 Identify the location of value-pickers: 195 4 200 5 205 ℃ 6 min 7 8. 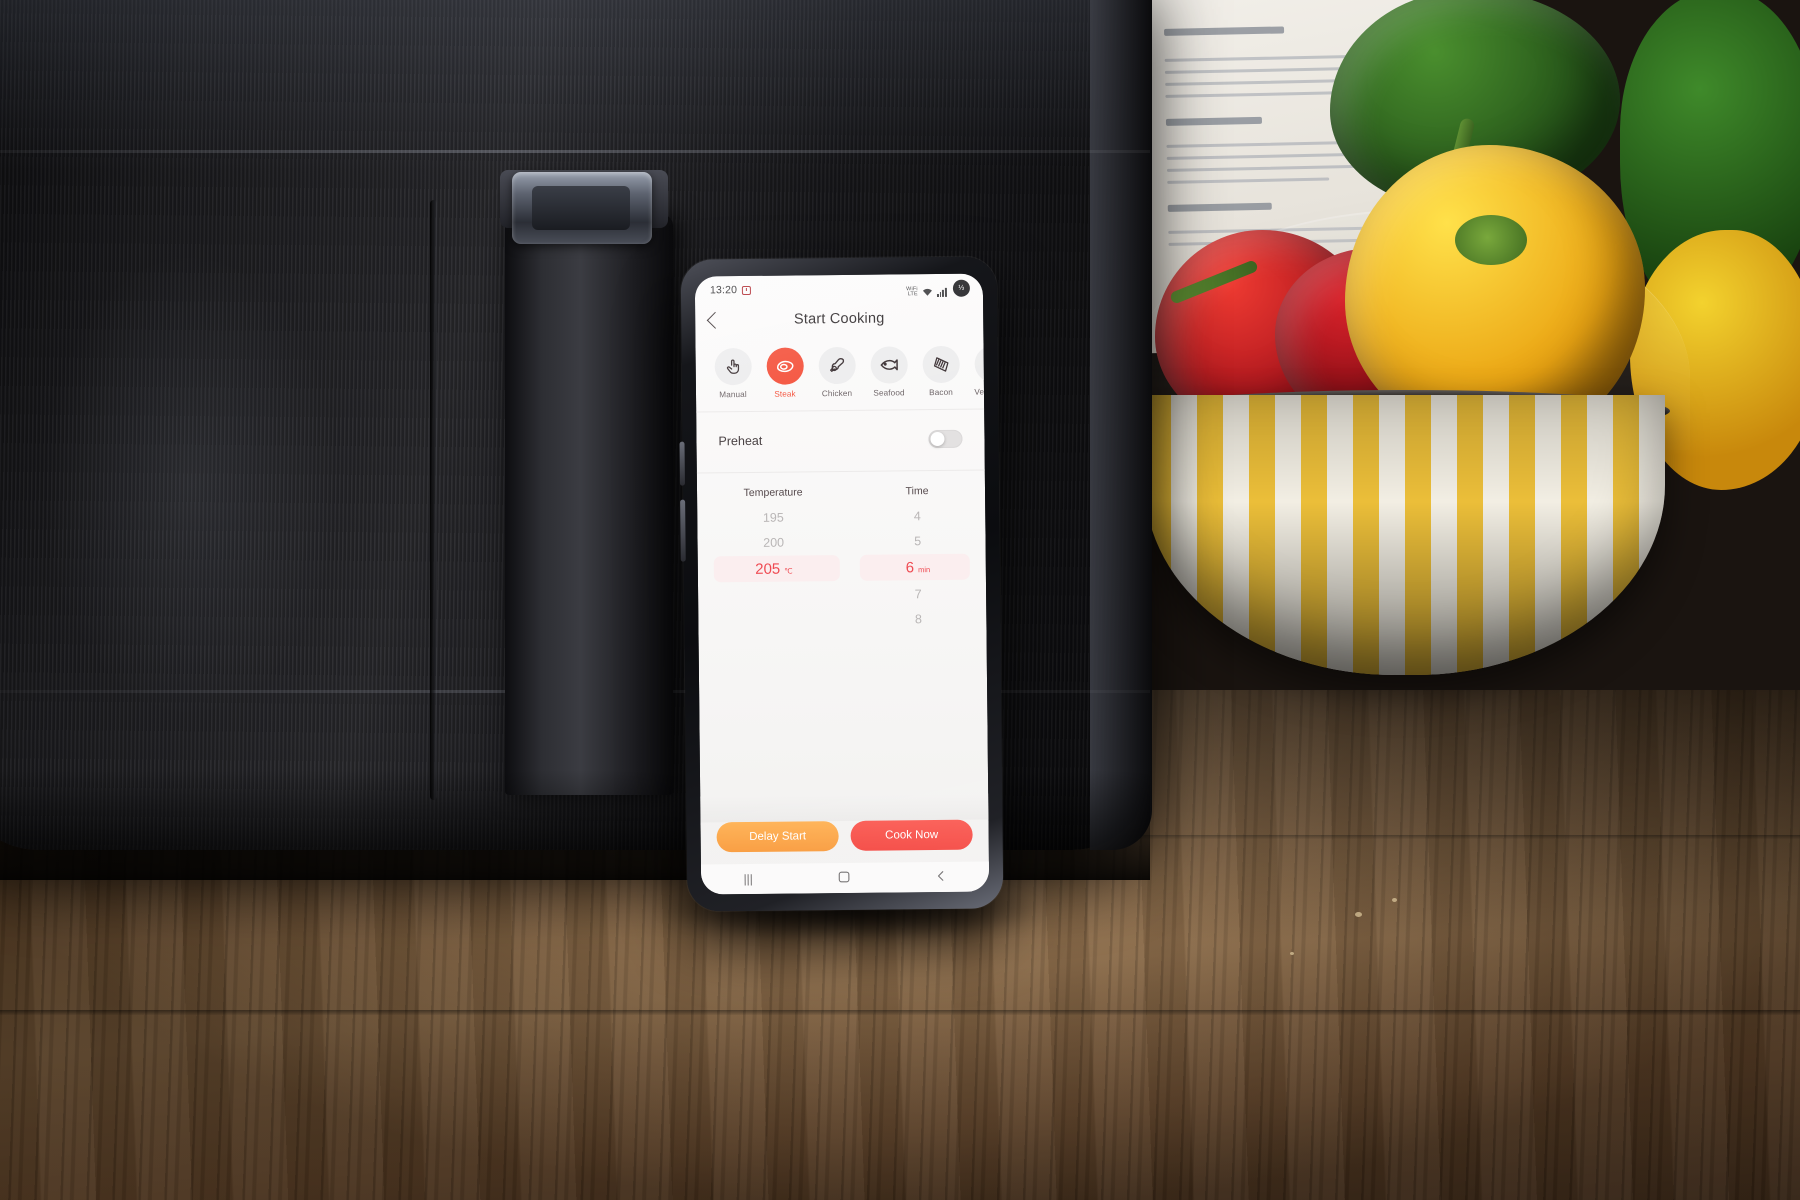
(841, 564).